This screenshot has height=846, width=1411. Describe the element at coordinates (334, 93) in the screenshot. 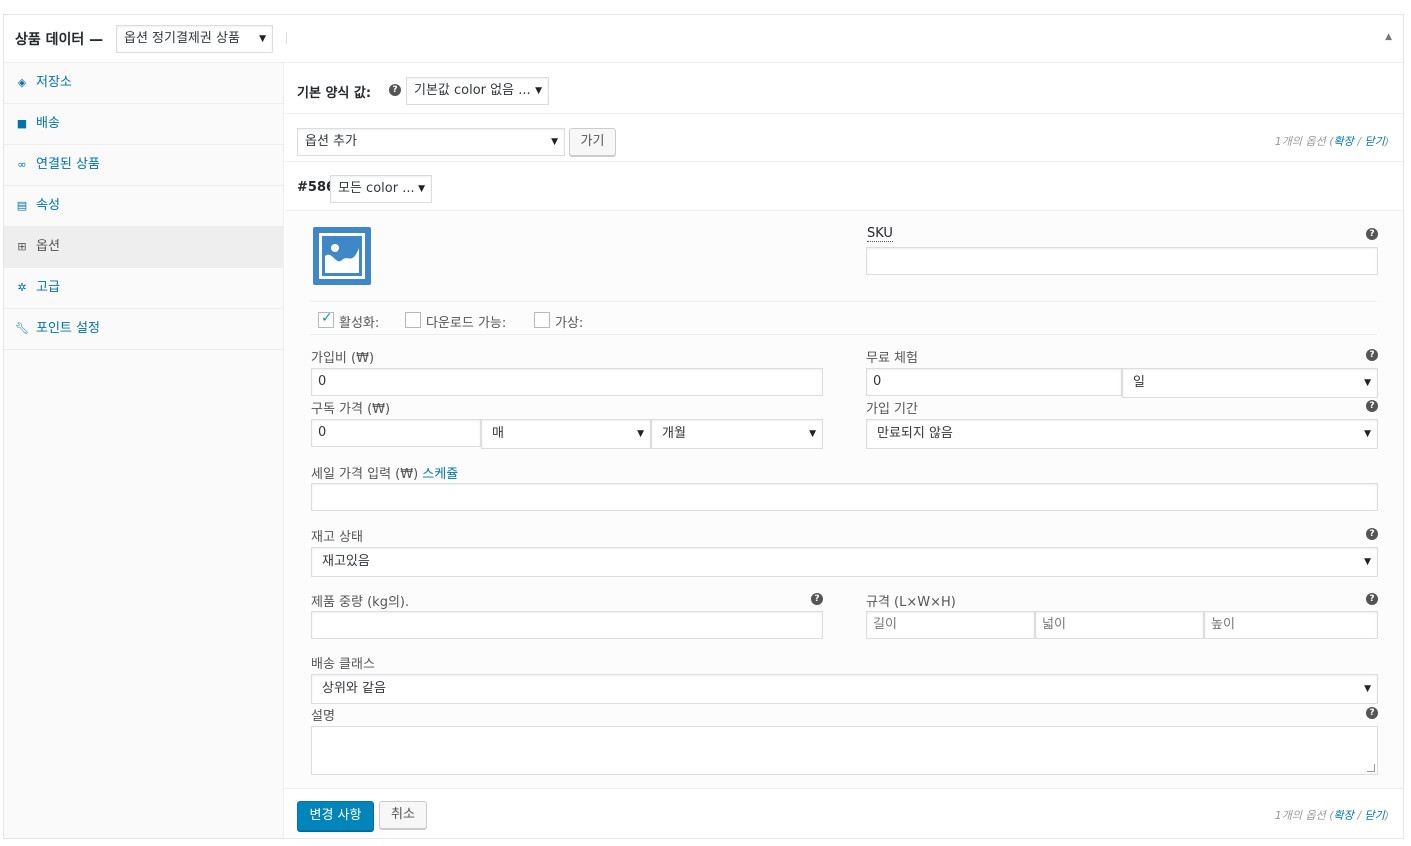

I see `default-values-label: 기본 양식 값:` at that location.